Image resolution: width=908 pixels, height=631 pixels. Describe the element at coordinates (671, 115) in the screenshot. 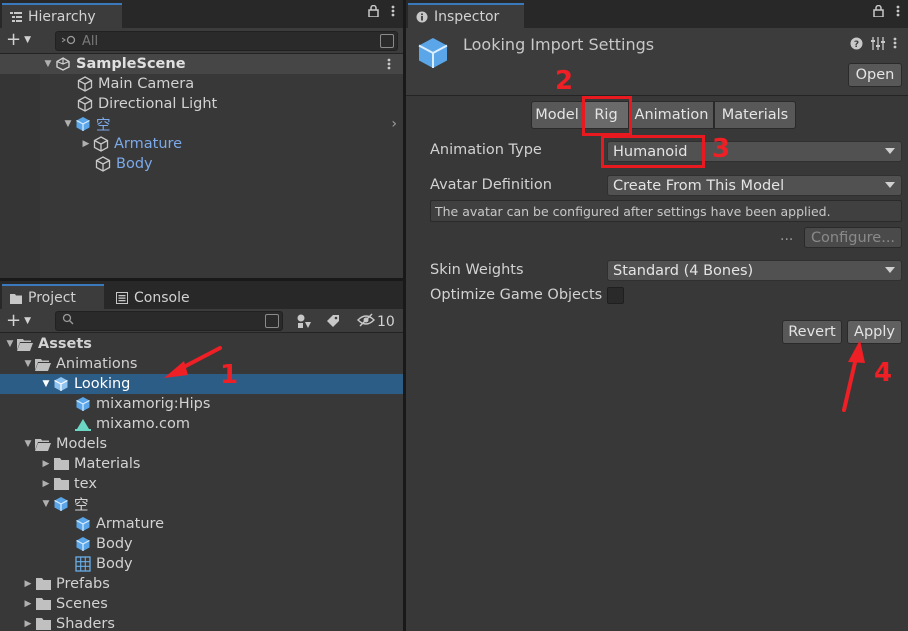

I see `tab-animation: Animation` at that location.